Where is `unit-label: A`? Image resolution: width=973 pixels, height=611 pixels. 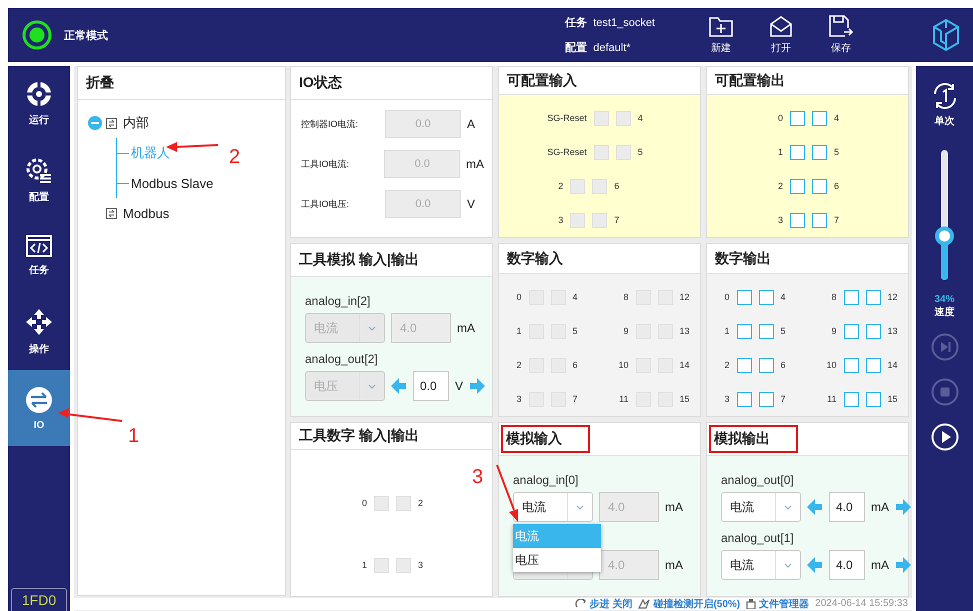
unit-label: A is located at coordinates (471, 124).